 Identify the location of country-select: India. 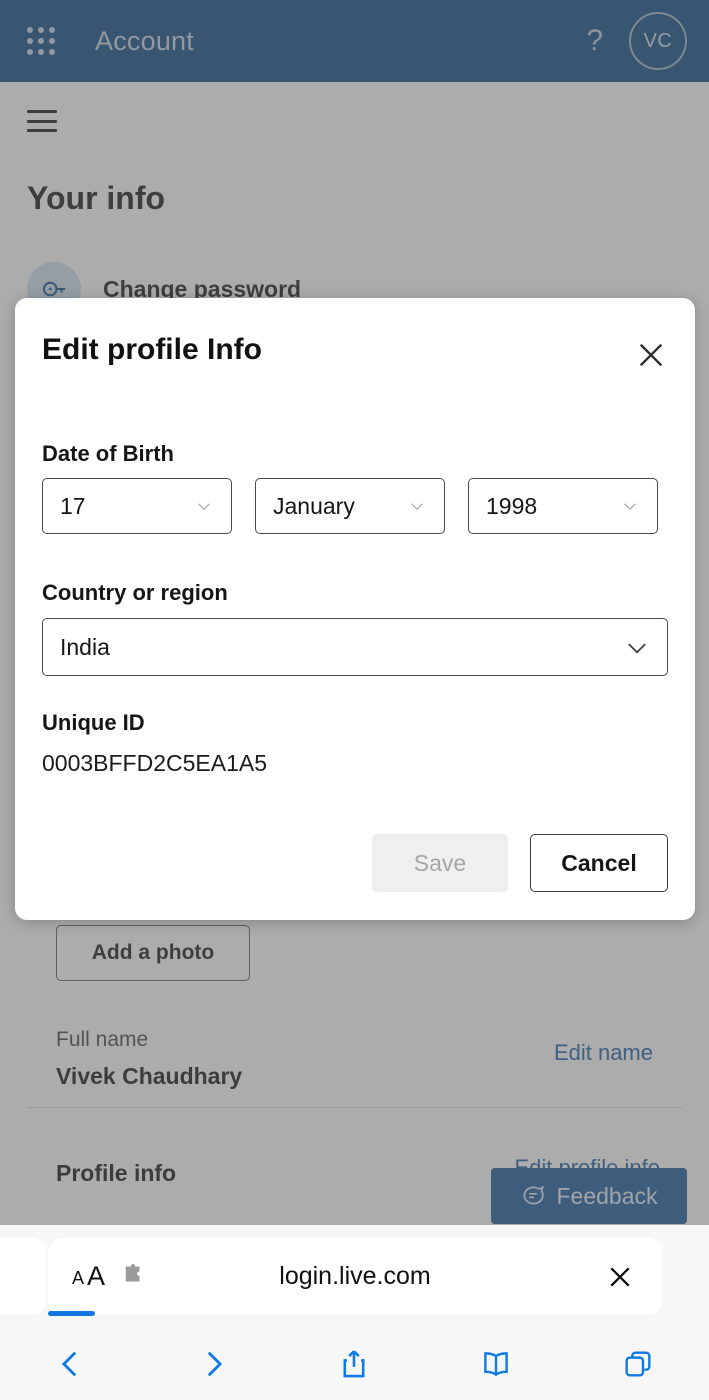
(355, 647).